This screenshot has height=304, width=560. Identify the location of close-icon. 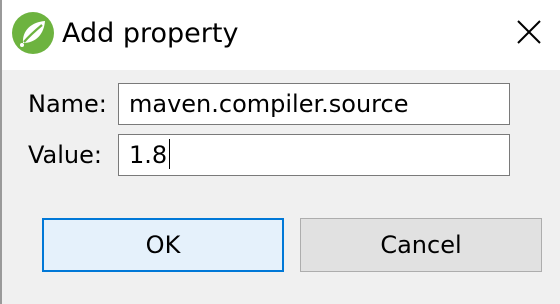
(529, 32).